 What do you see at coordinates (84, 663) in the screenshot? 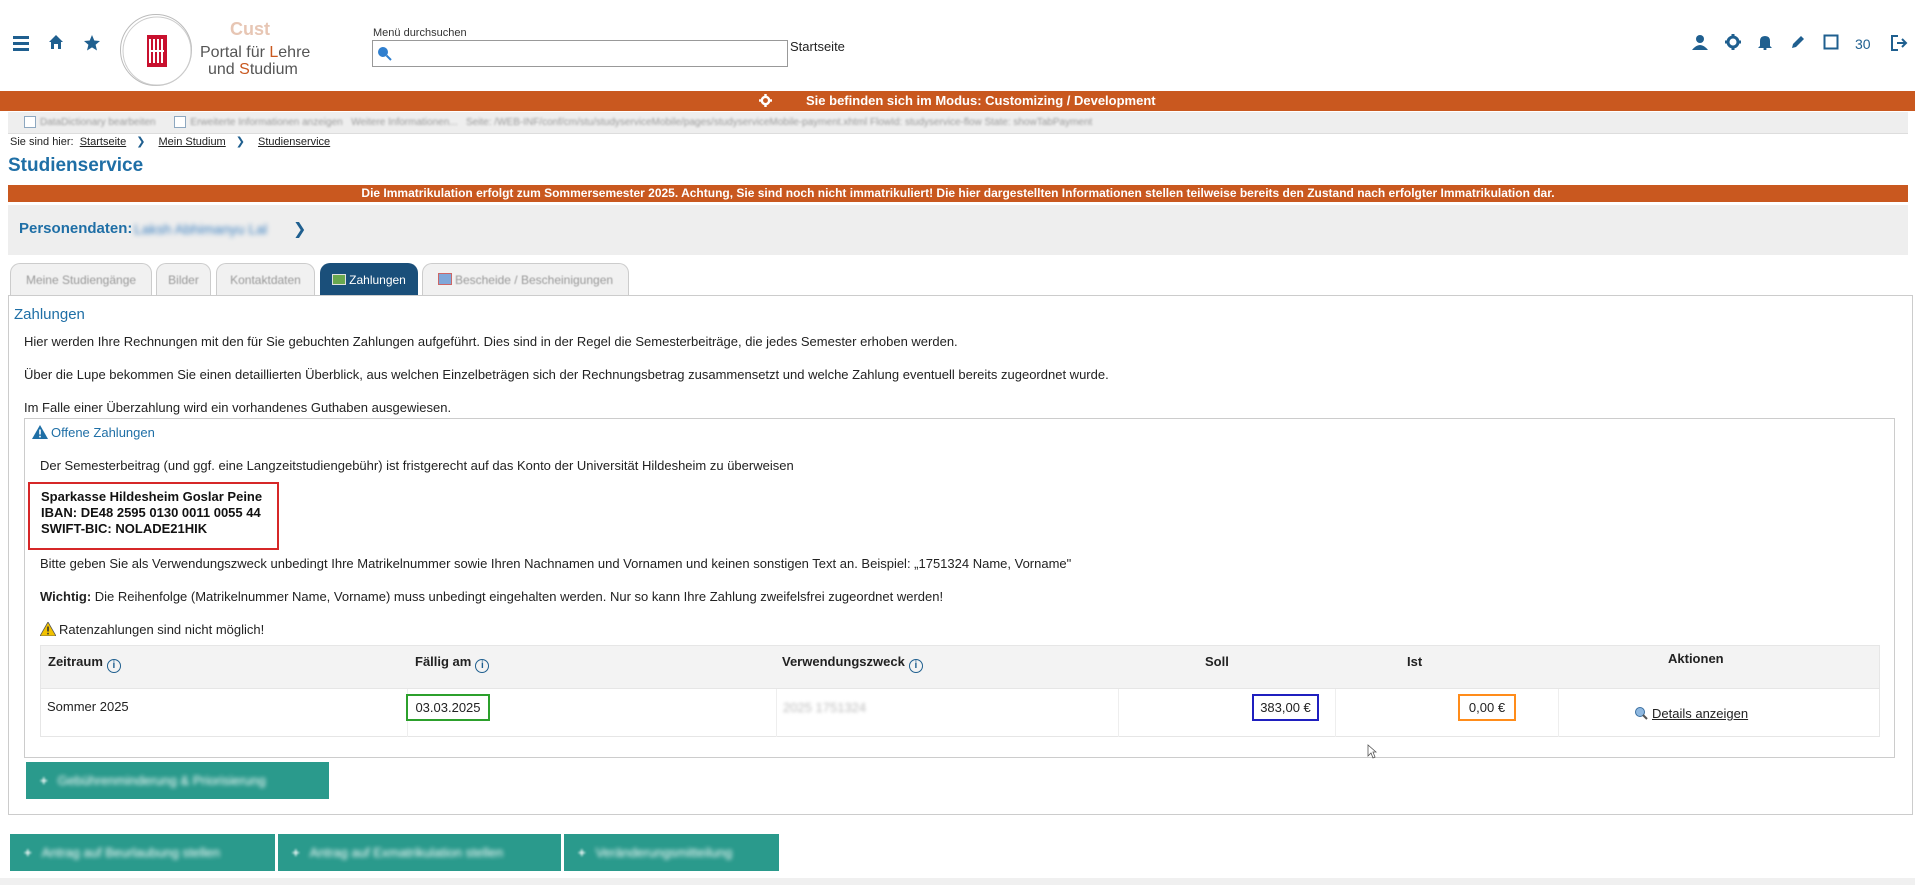
I see `col-header-zeitraum: Zeitraum i` at bounding box center [84, 663].